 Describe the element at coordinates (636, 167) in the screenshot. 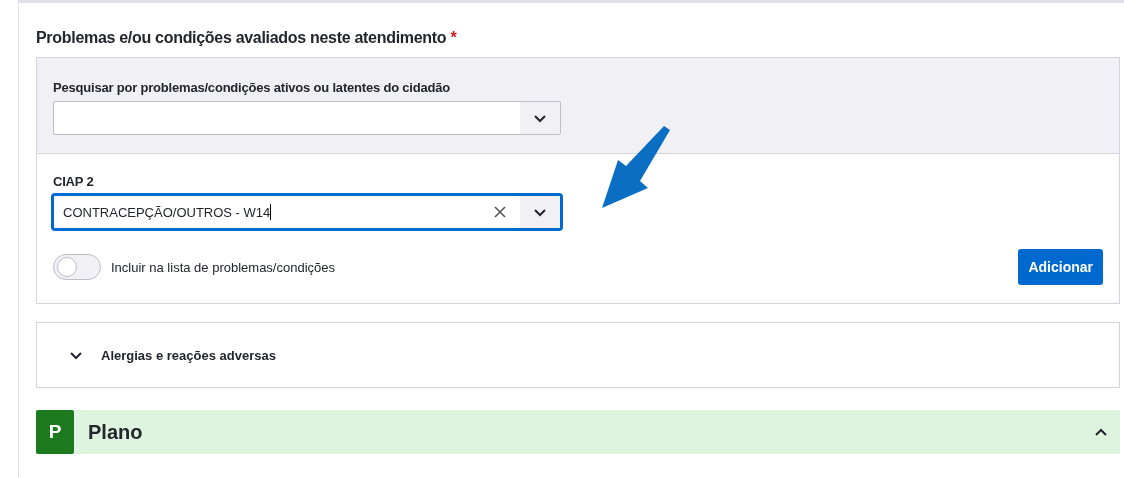

I see `arrow-icon` at that location.